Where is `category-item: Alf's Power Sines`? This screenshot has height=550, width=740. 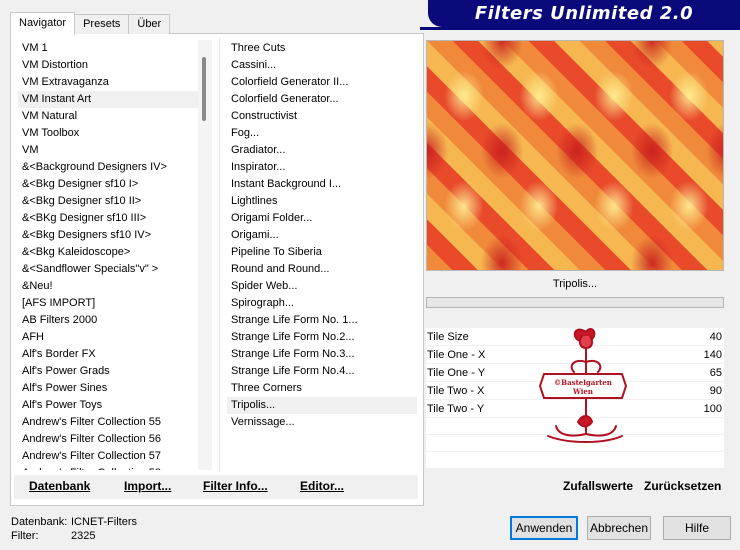 category-item: Alf's Power Sines is located at coordinates (108, 388).